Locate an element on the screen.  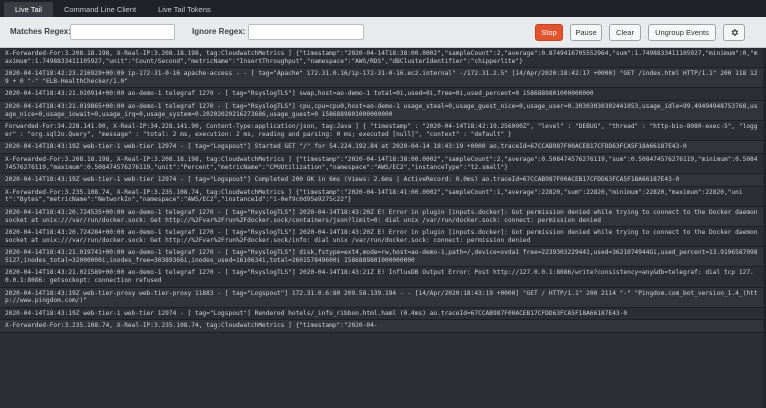
gear-icon is located at coordinates (734, 32).